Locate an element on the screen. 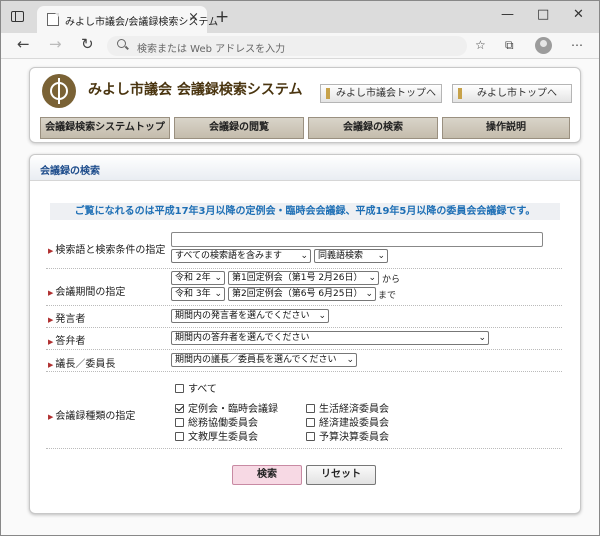  condition-select: すべての検索語を含みます ⌄ is located at coordinates (241, 256).